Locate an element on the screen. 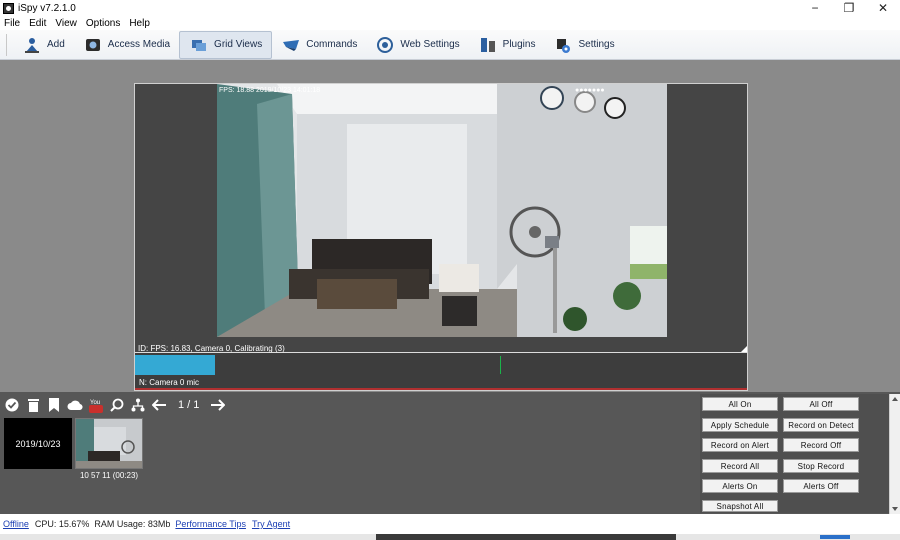 The height and width of the screenshot is (540, 900). menu-view: View is located at coordinates (66, 23).